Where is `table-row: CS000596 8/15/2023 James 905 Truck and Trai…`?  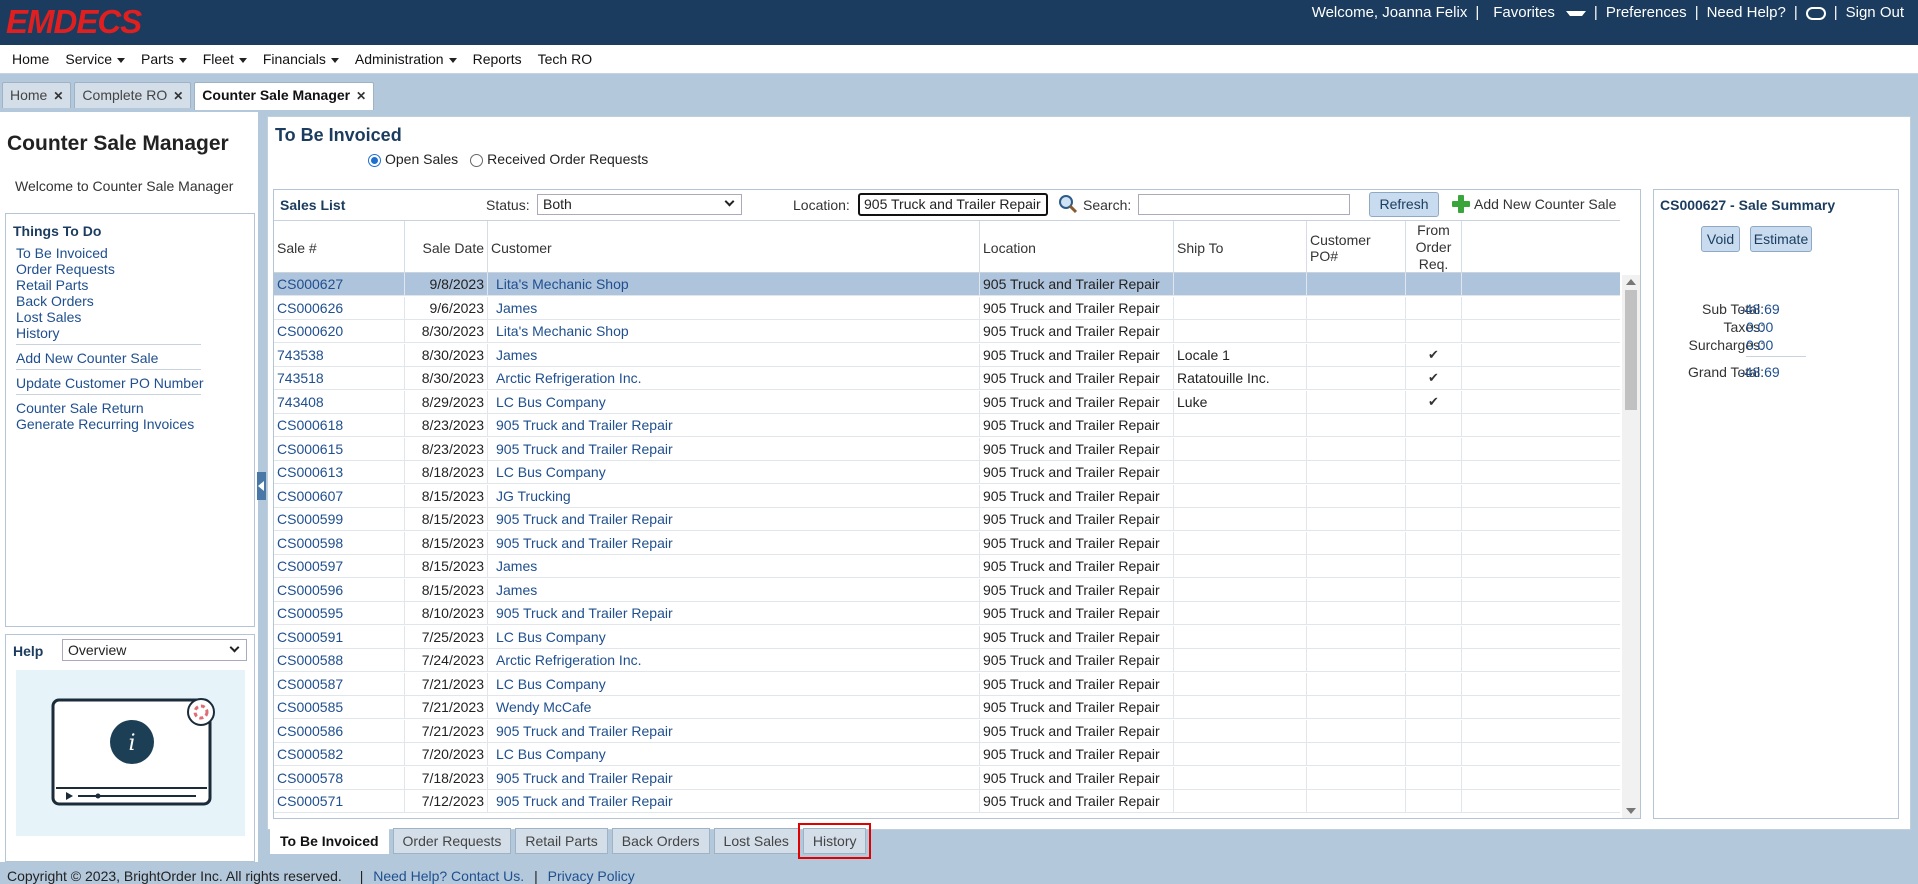 table-row: CS000596 8/15/2023 James 905 Truck and Trai… is located at coordinates (947, 590).